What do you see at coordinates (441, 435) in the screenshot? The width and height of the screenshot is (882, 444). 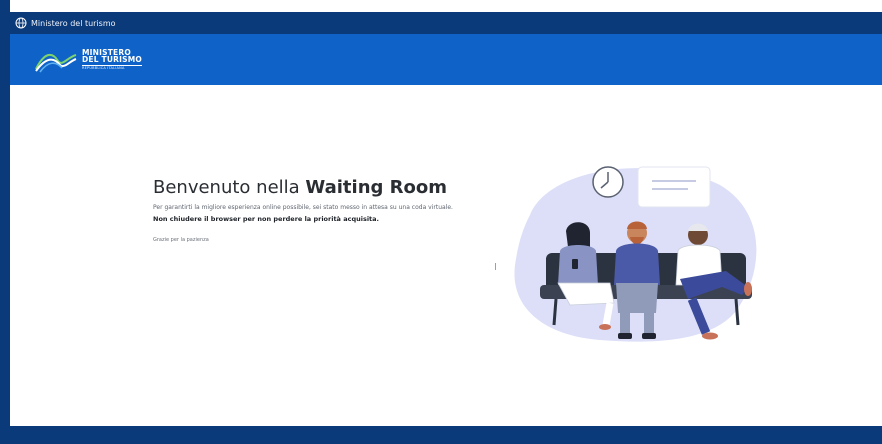 I see `site-footer` at bounding box center [441, 435].